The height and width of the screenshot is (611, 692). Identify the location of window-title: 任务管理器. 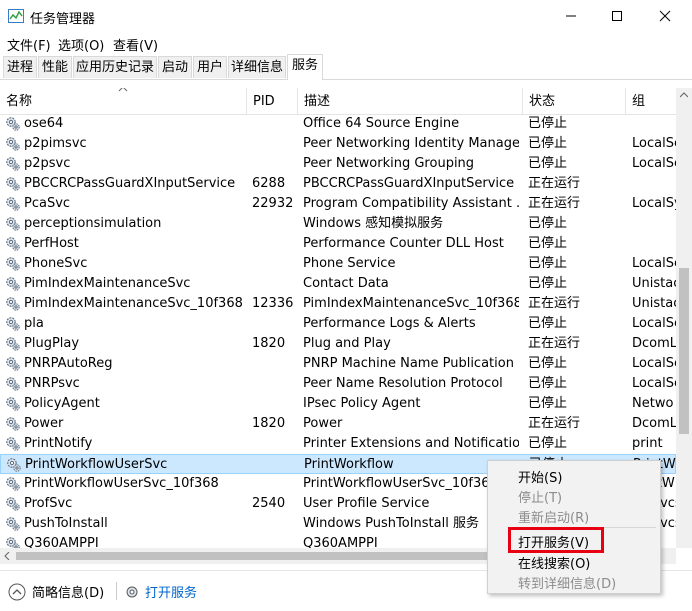
(63, 19).